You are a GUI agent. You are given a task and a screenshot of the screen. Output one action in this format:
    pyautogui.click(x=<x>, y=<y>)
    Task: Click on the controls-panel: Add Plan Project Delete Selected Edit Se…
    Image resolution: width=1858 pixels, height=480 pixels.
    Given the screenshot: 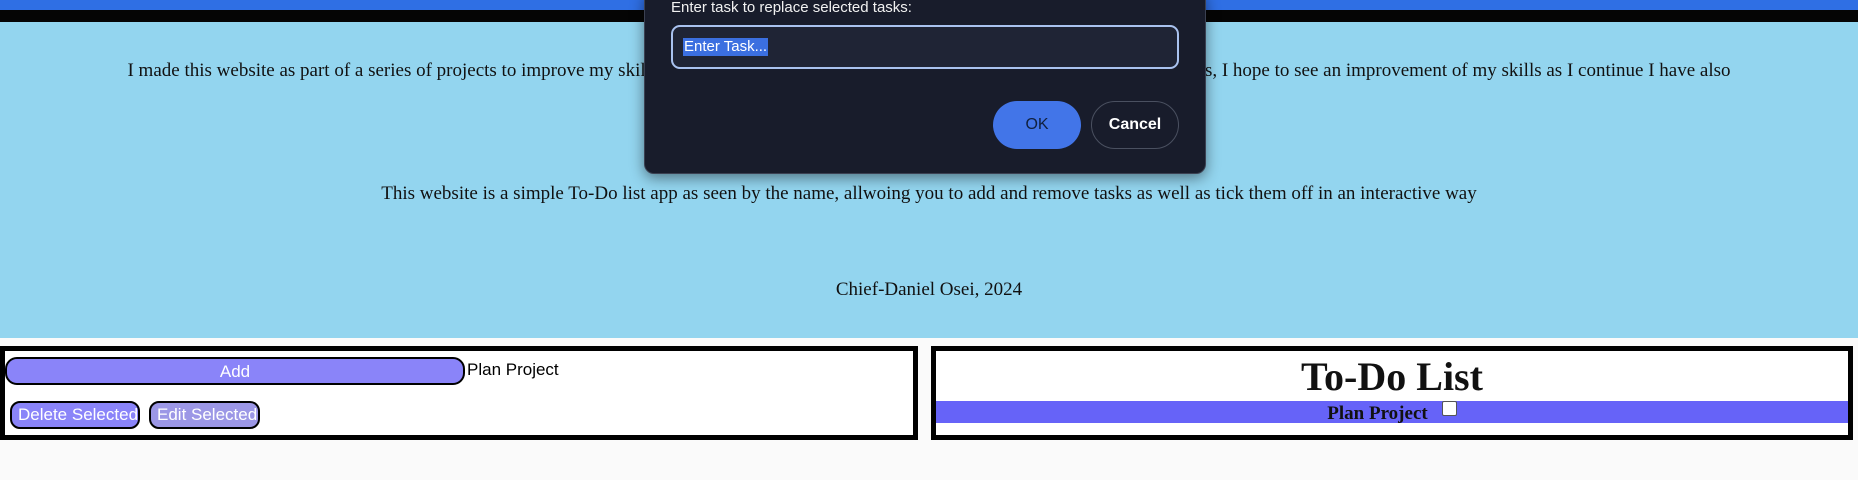 What is the action you would take?
    pyautogui.click(x=459, y=393)
    